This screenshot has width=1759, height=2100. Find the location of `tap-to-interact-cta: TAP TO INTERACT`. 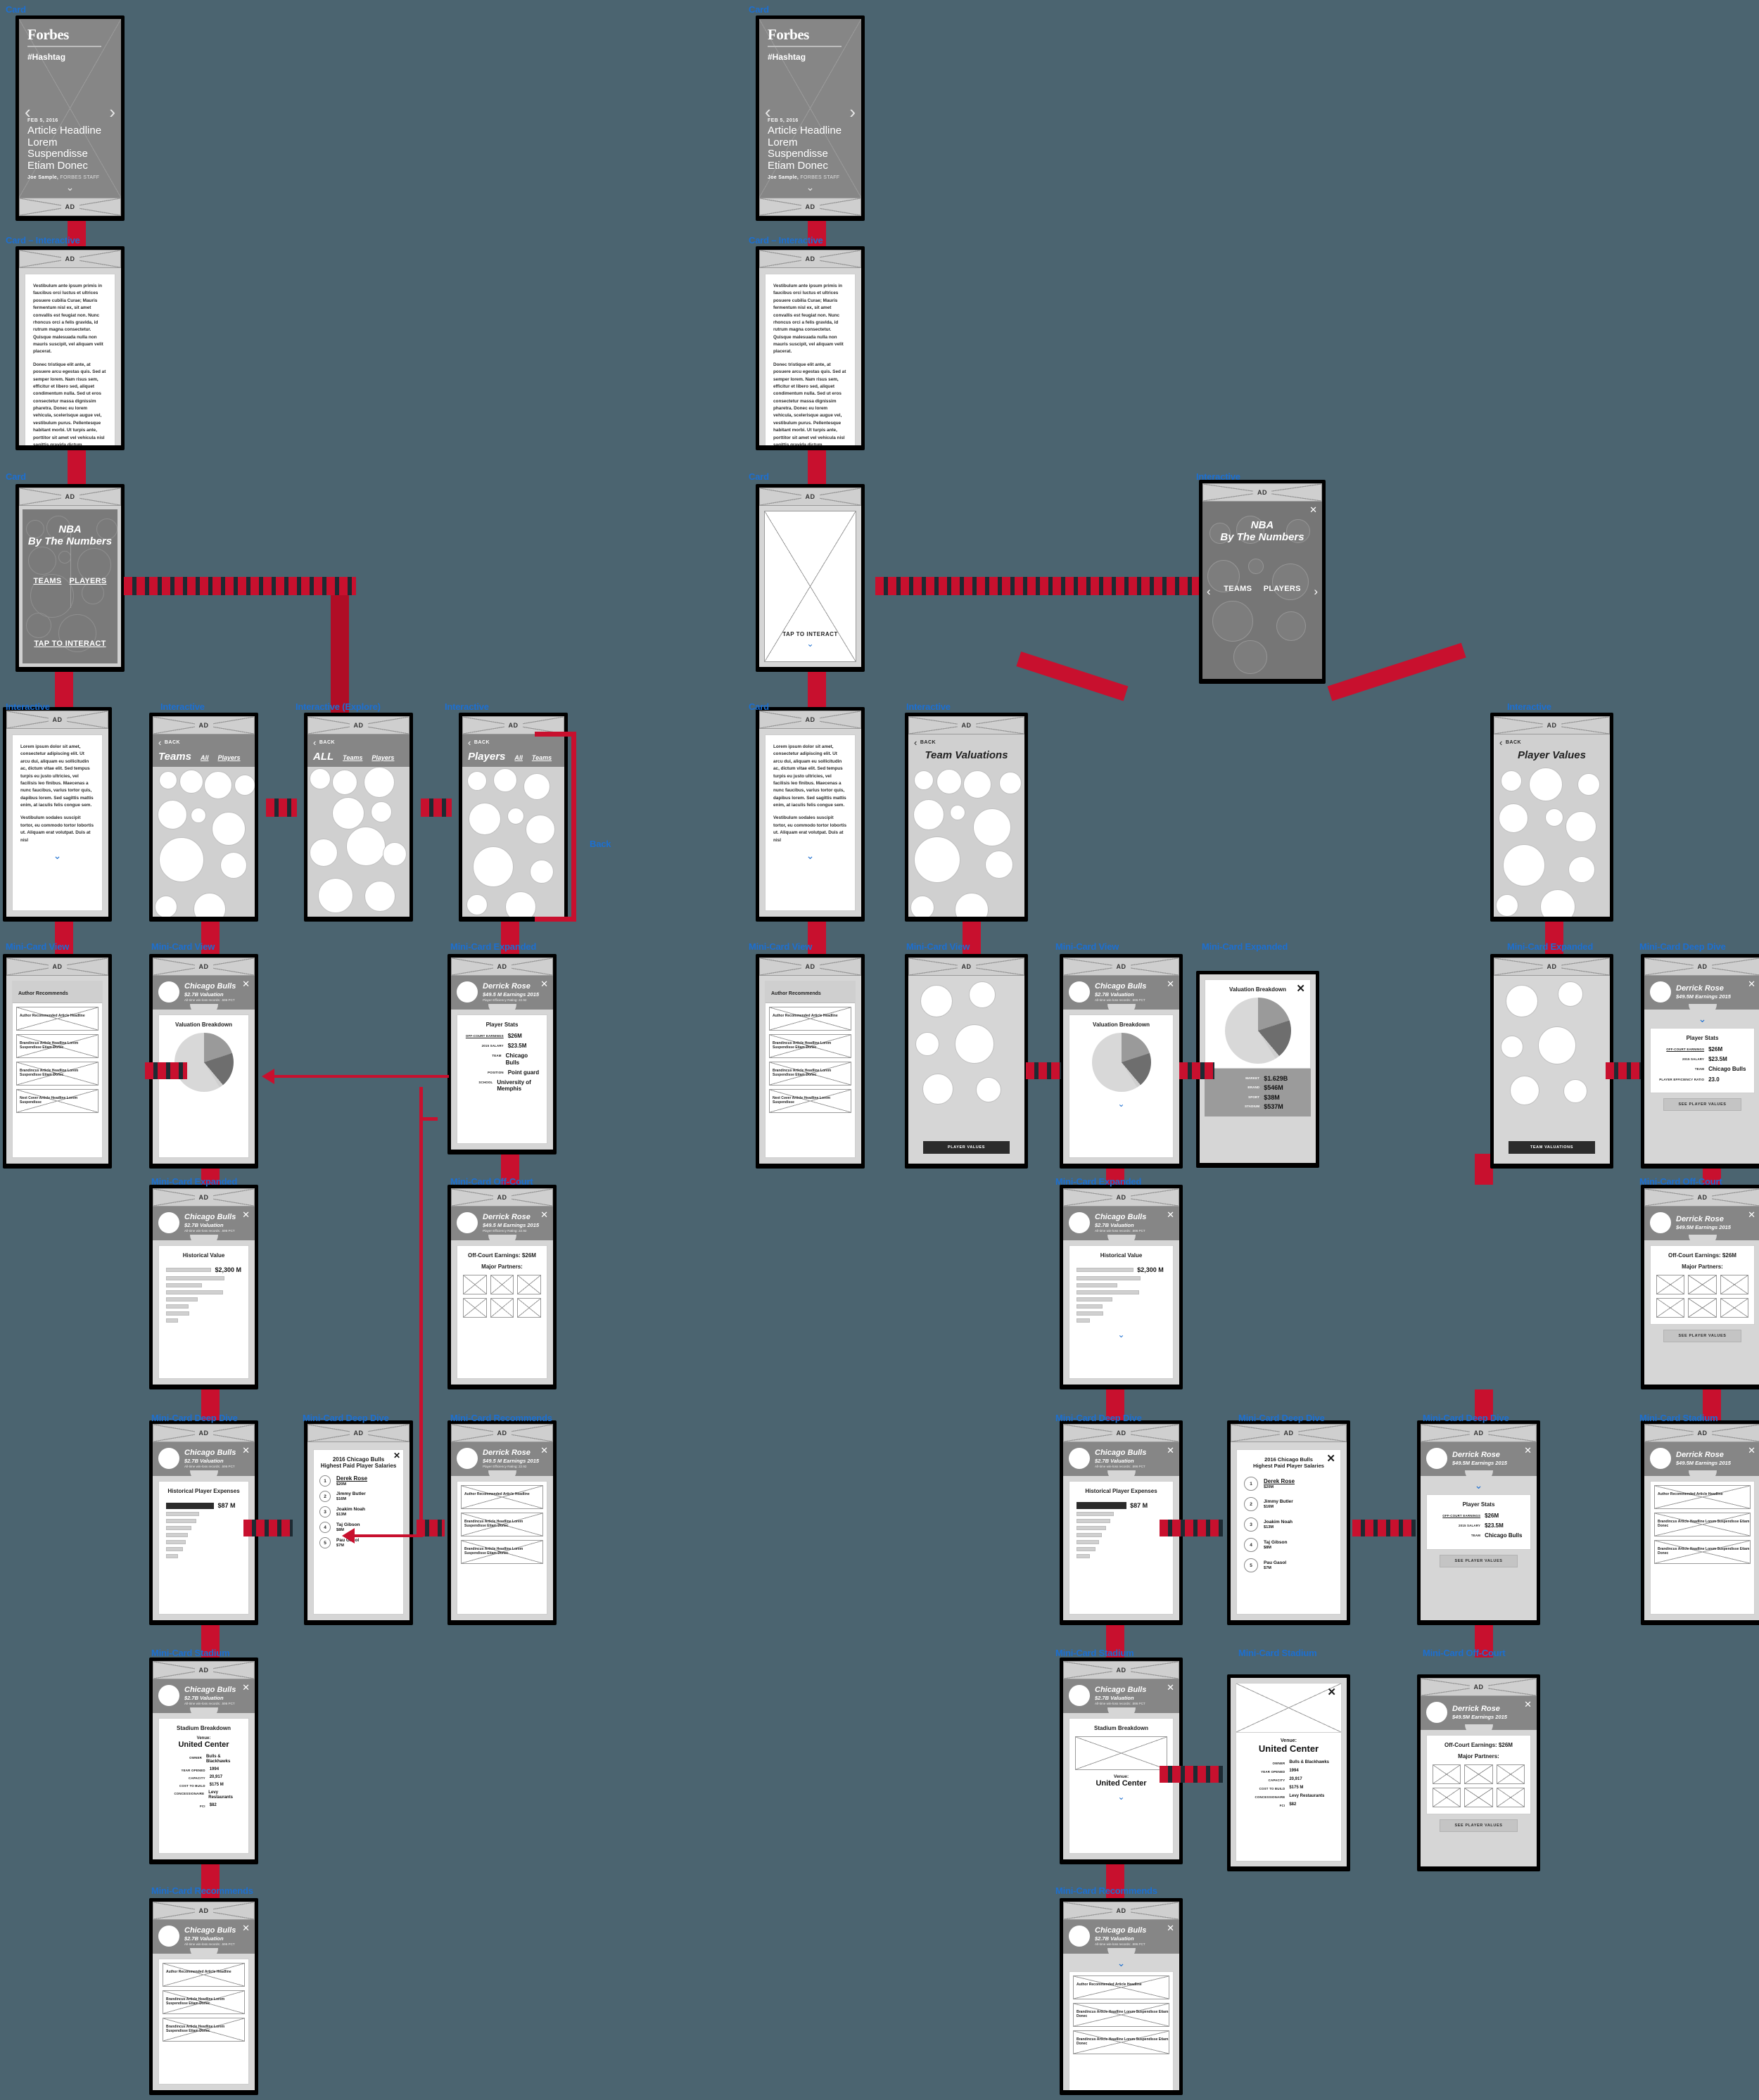

tap-to-interact-cta: TAP TO INTERACT is located at coordinates (70, 644).